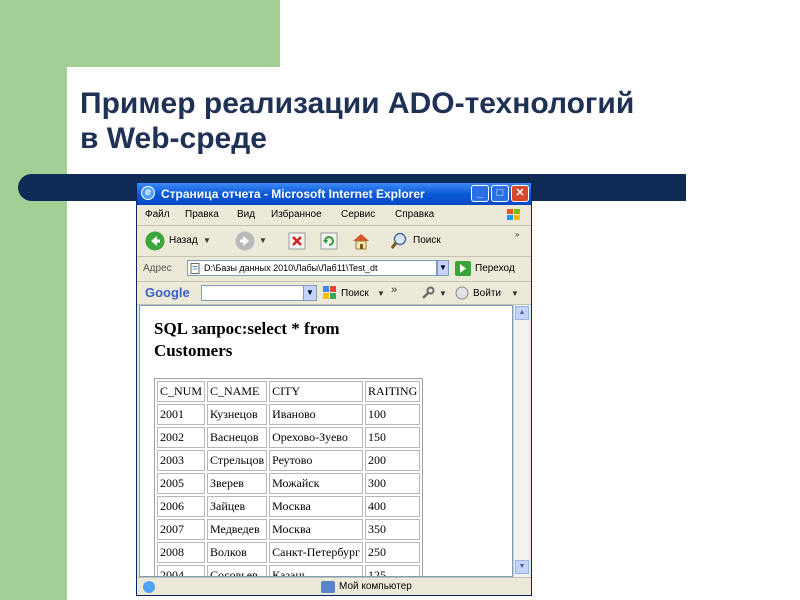  I want to click on table-cell: 2005, so click(181, 483).